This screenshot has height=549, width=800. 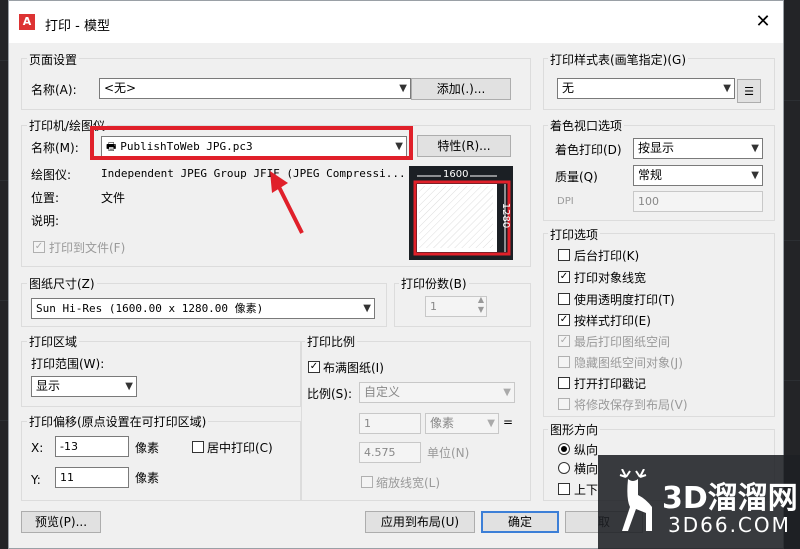 I want to click on plot-options-legend: 打印选项, so click(x=574, y=234).